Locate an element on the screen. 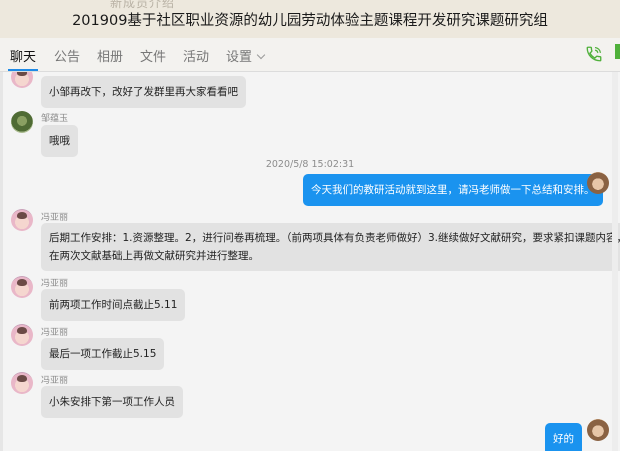  sender-name: 邹蕴玉 is located at coordinates (55, 119).